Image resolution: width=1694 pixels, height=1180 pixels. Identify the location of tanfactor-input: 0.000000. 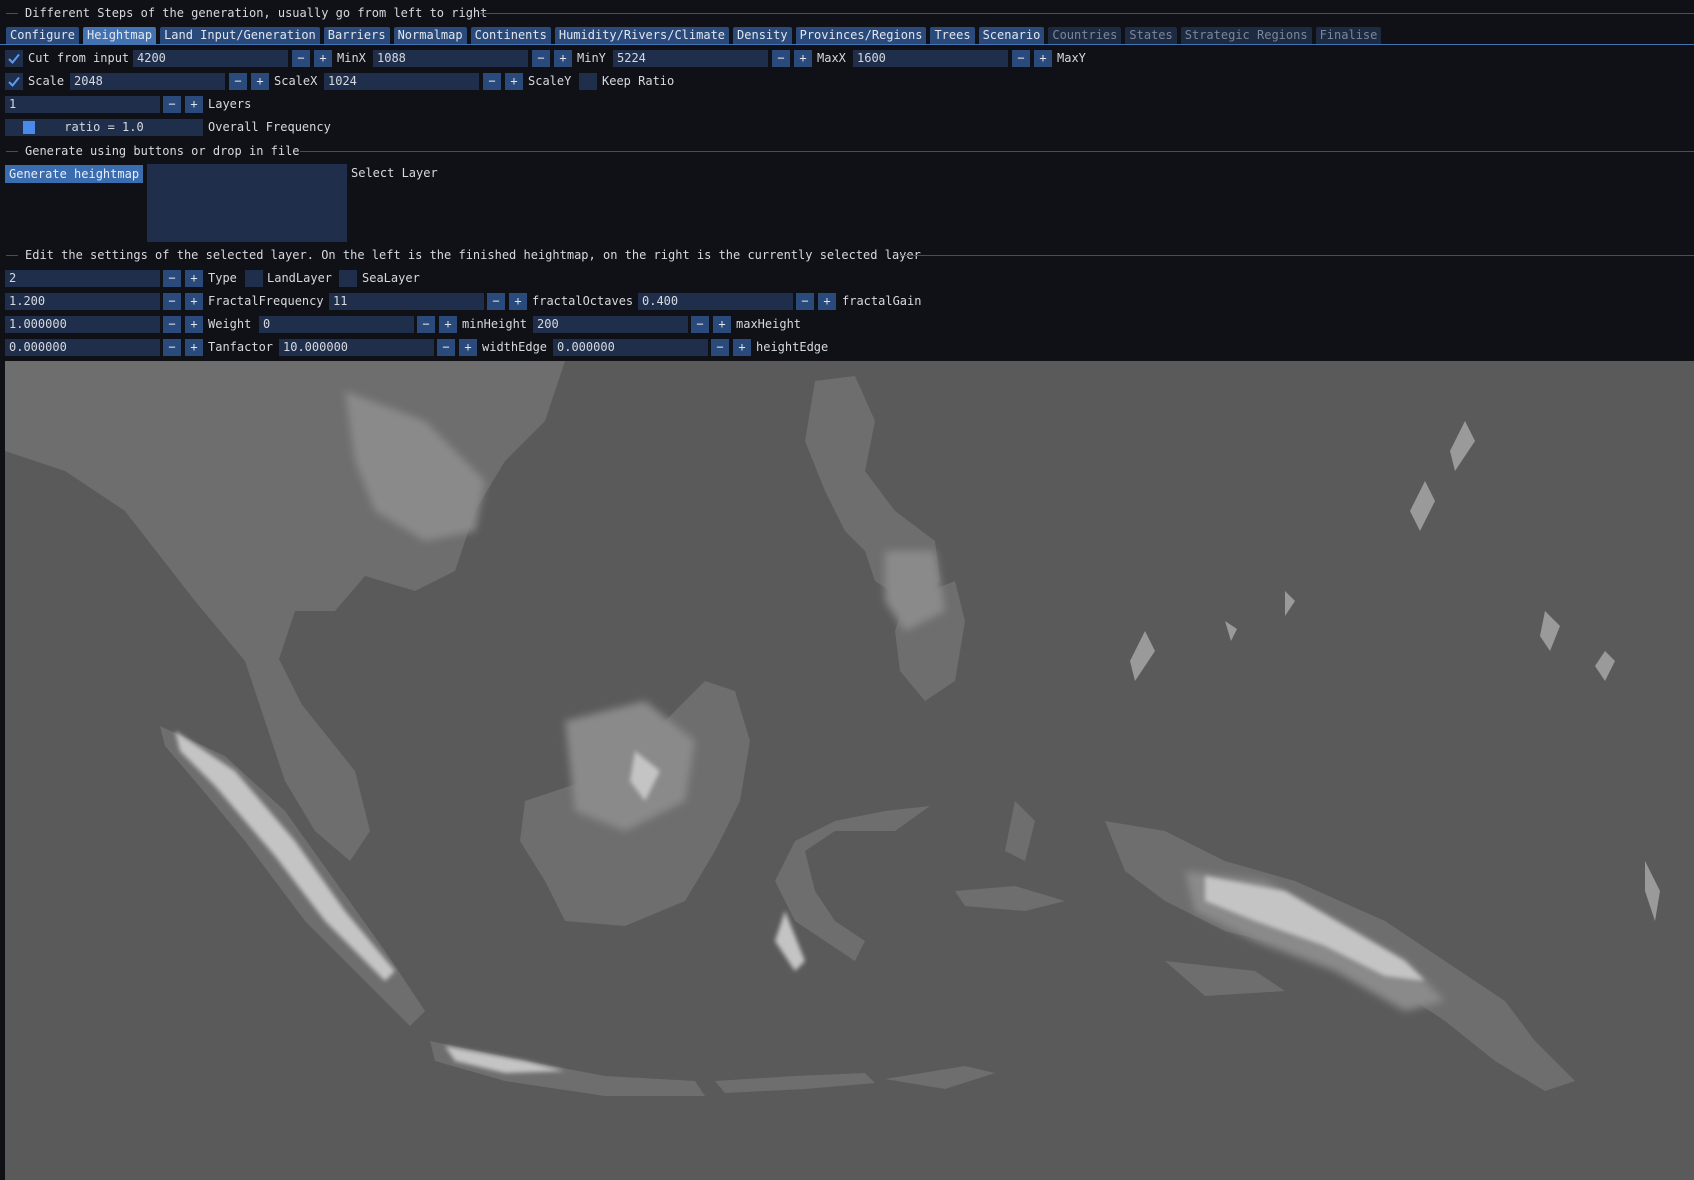
(82, 347).